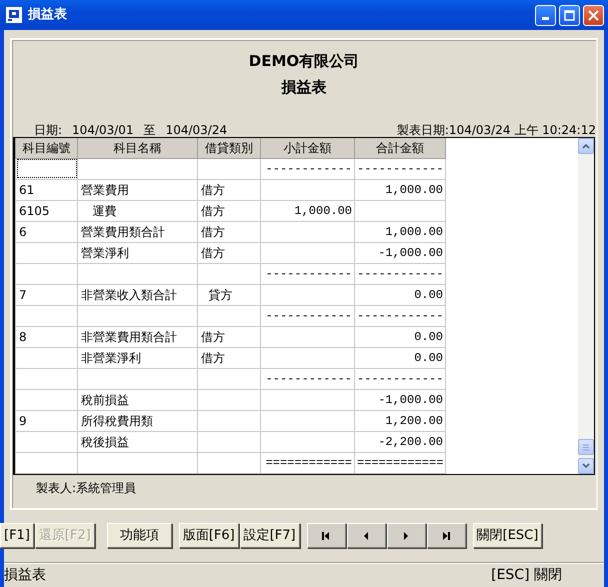  I want to click on toolbar-button: [F1], so click(17, 535).